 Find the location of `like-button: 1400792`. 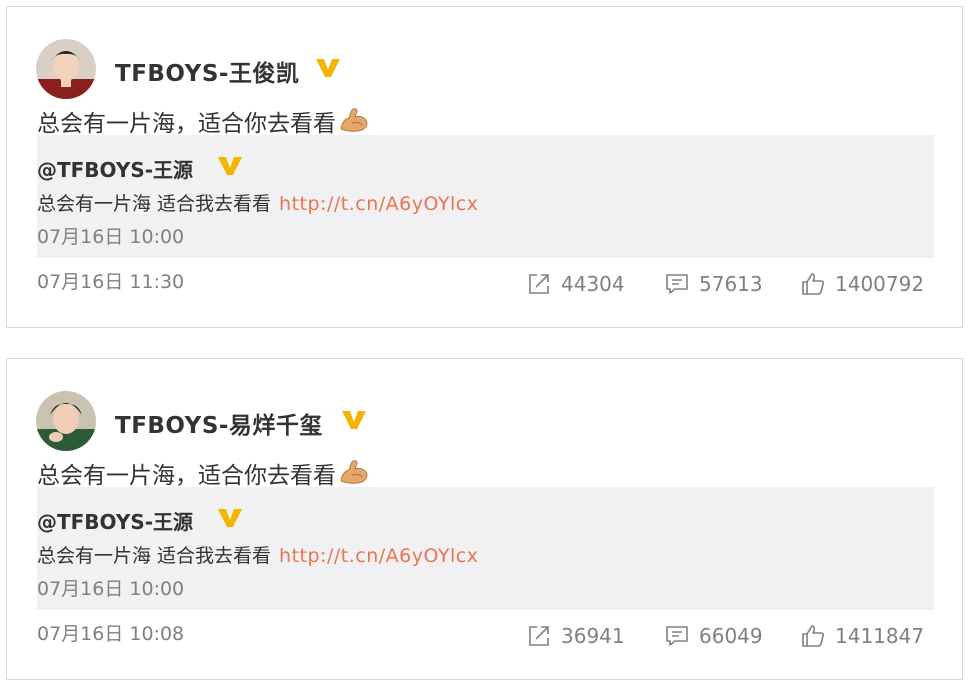

like-button: 1400792 is located at coordinates (862, 284).